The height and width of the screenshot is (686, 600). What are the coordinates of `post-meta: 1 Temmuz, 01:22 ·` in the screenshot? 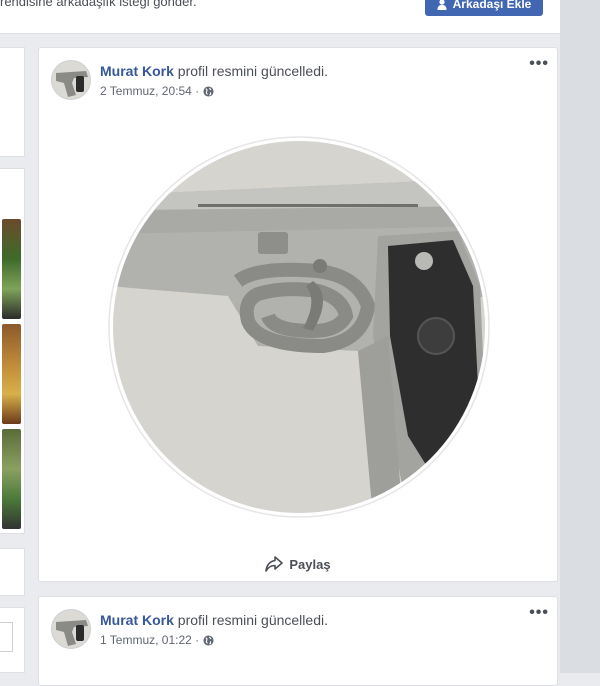 It's located at (157, 640).